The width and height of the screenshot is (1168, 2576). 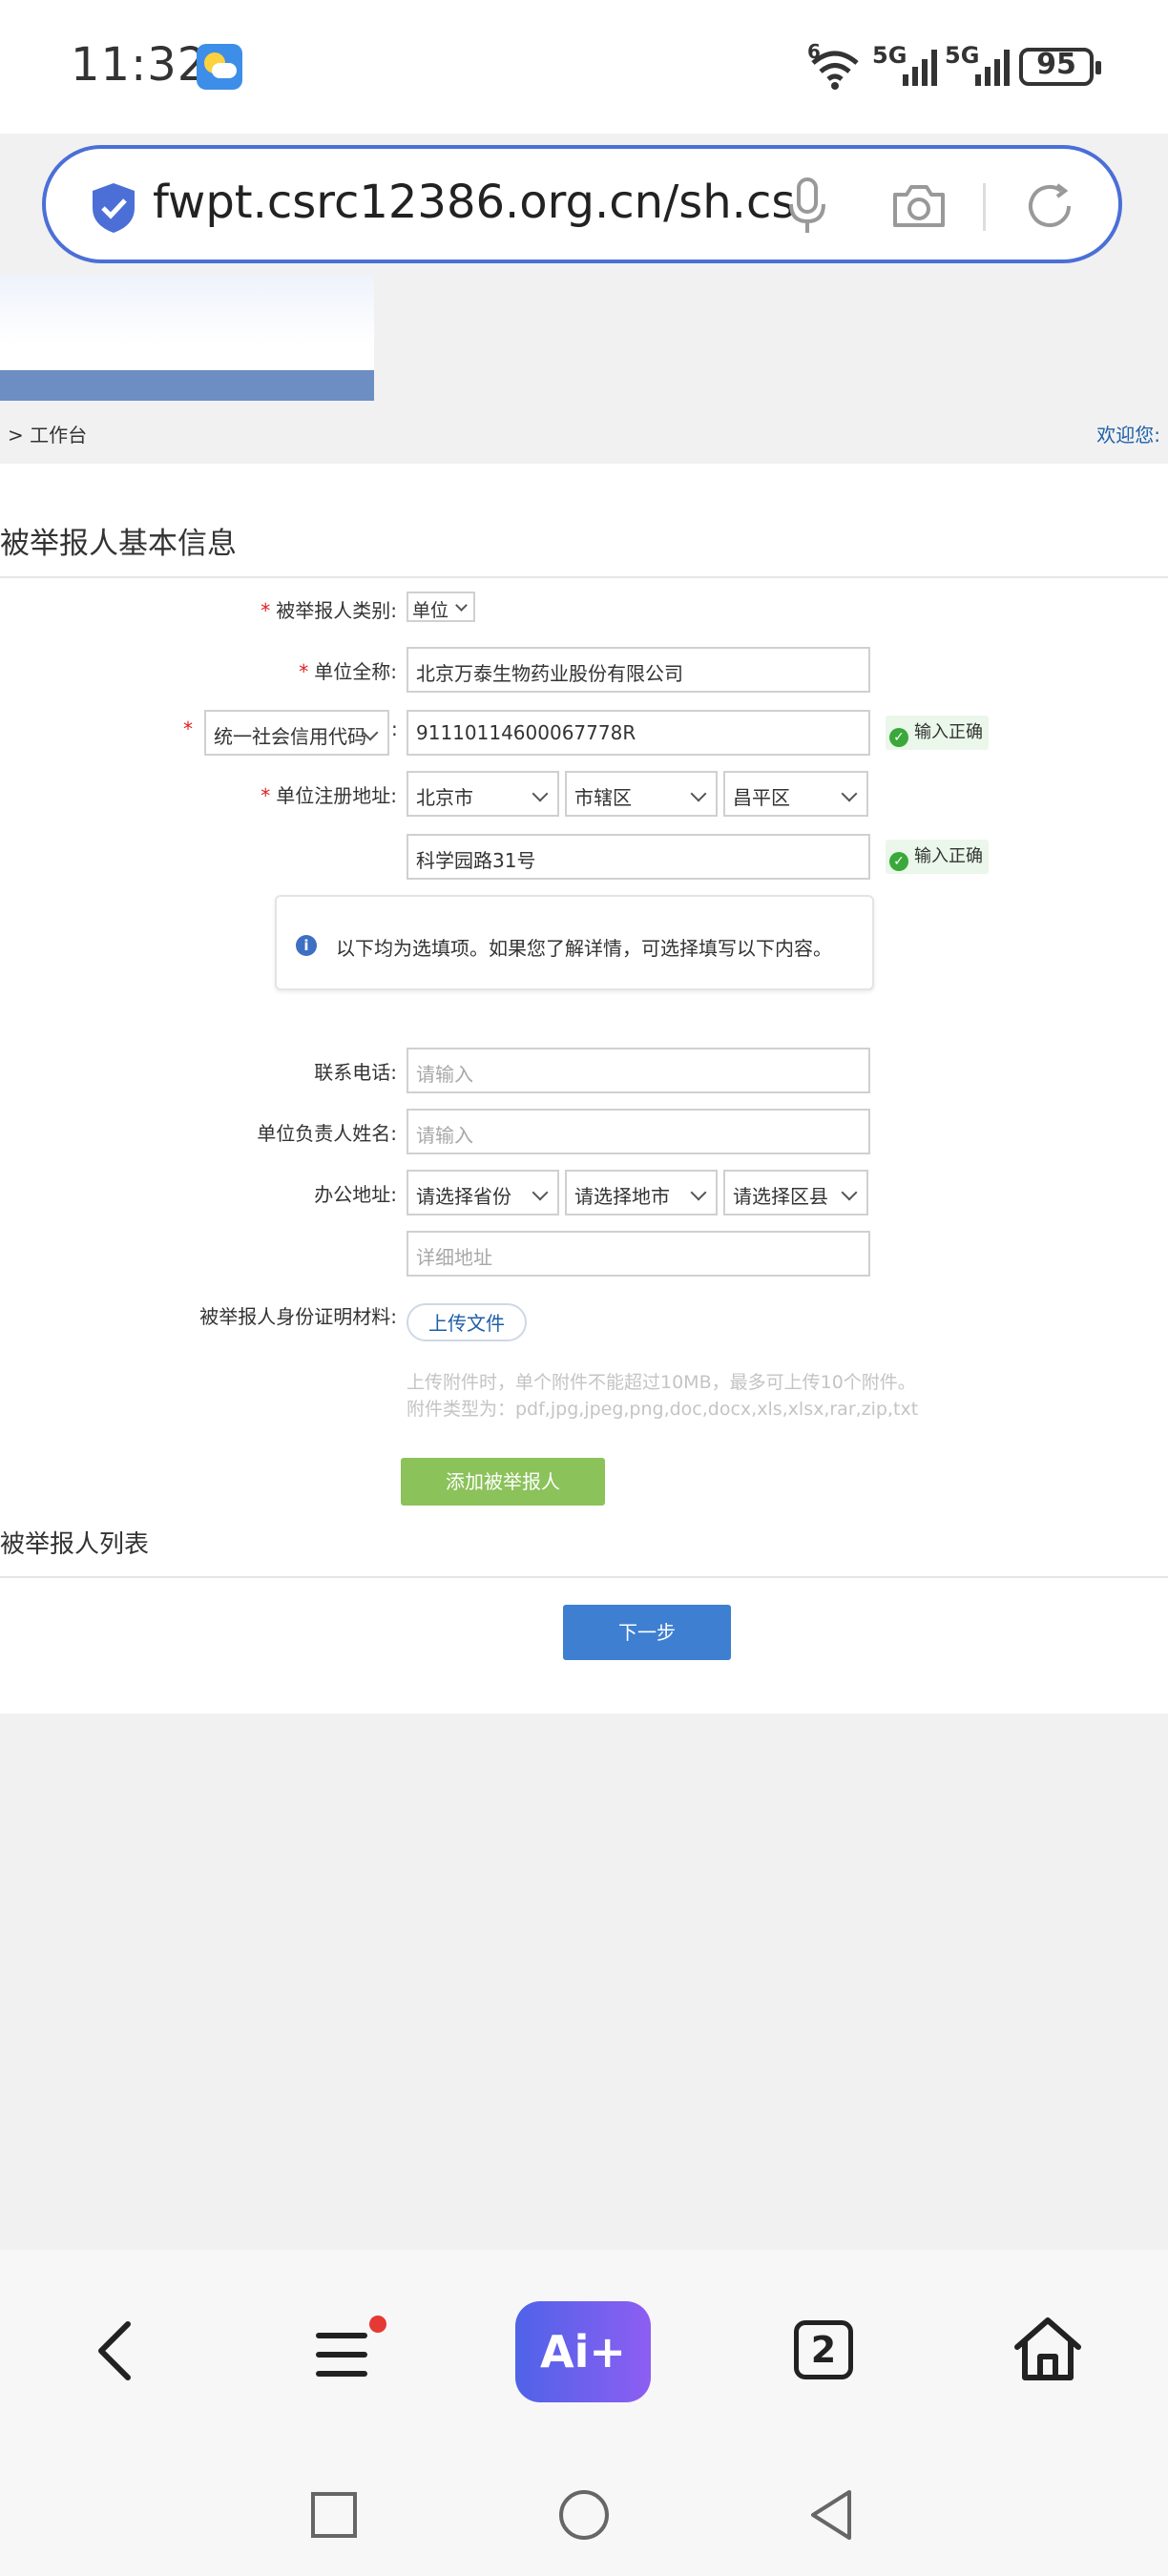 I want to click on wifi-badge: 6, so click(x=814, y=51).